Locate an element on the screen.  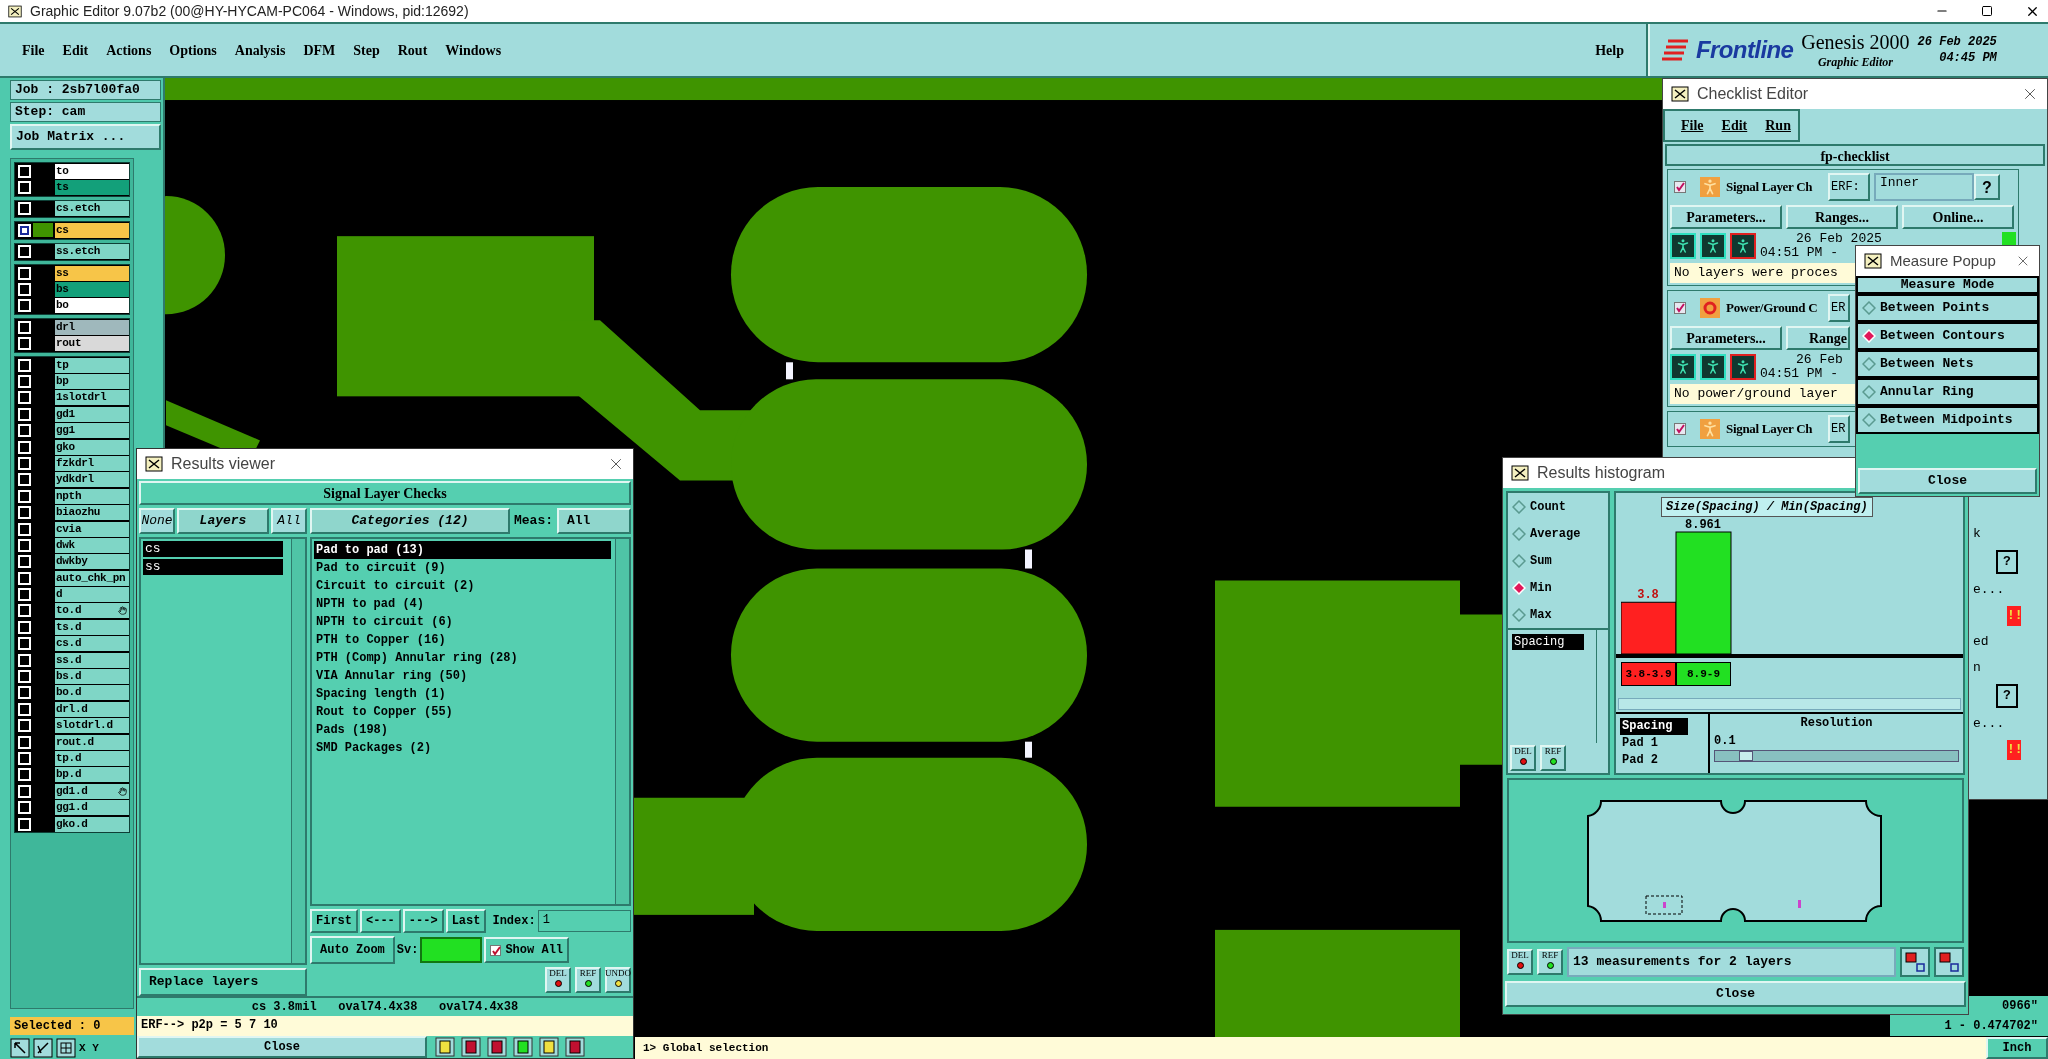
units-dropdown: Inch is located at coordinates (2017, 1048).